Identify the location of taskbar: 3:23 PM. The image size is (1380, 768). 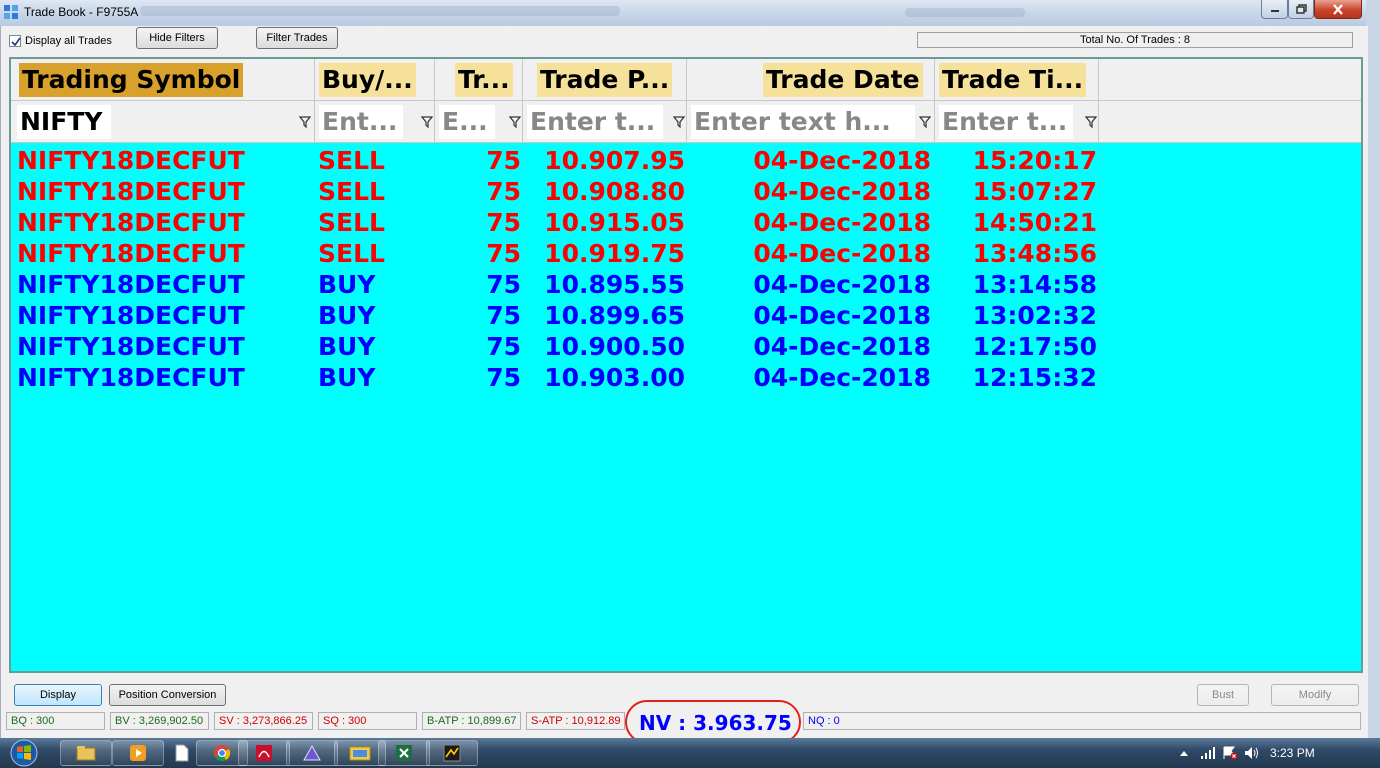
(690, 753).